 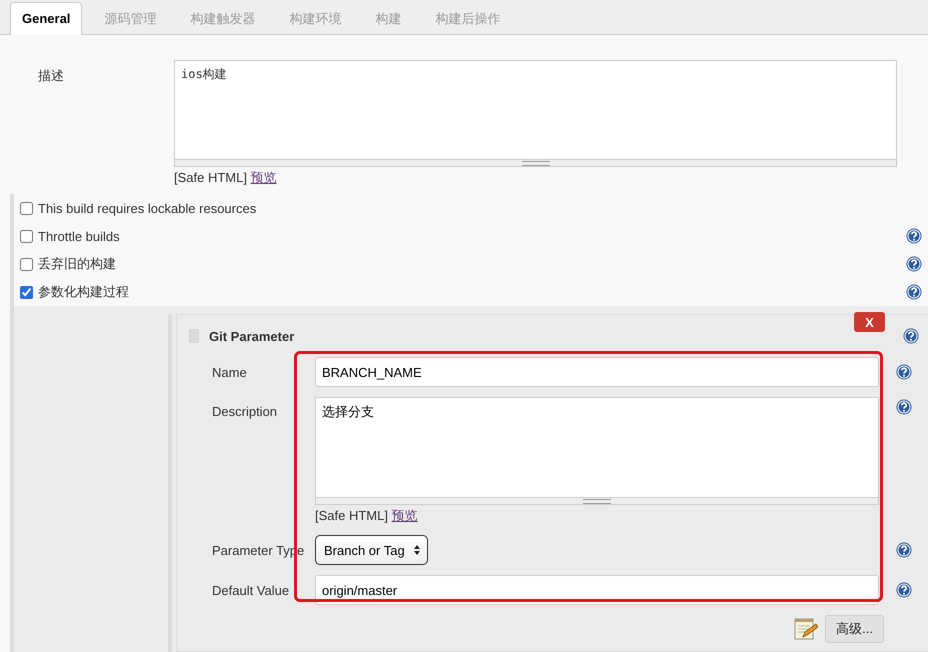 I want to click on field-label: Description, so click(x=245, y=411).